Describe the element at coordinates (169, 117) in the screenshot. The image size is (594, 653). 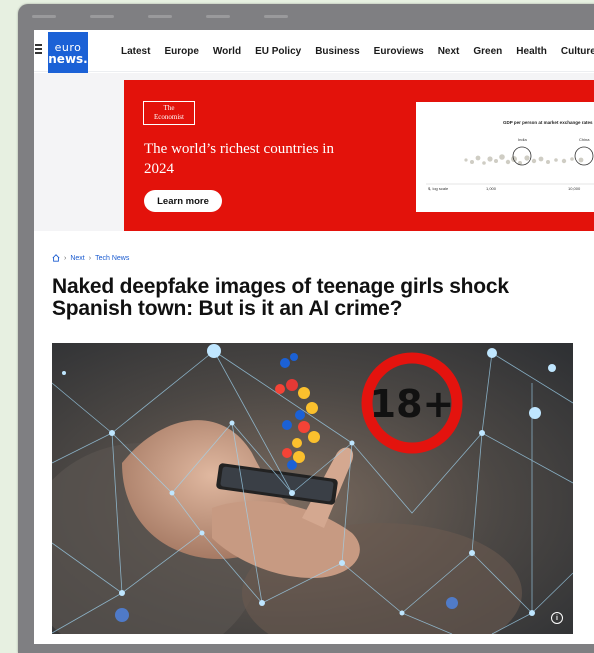
I see `economist-logo-name: Economist` at that location.